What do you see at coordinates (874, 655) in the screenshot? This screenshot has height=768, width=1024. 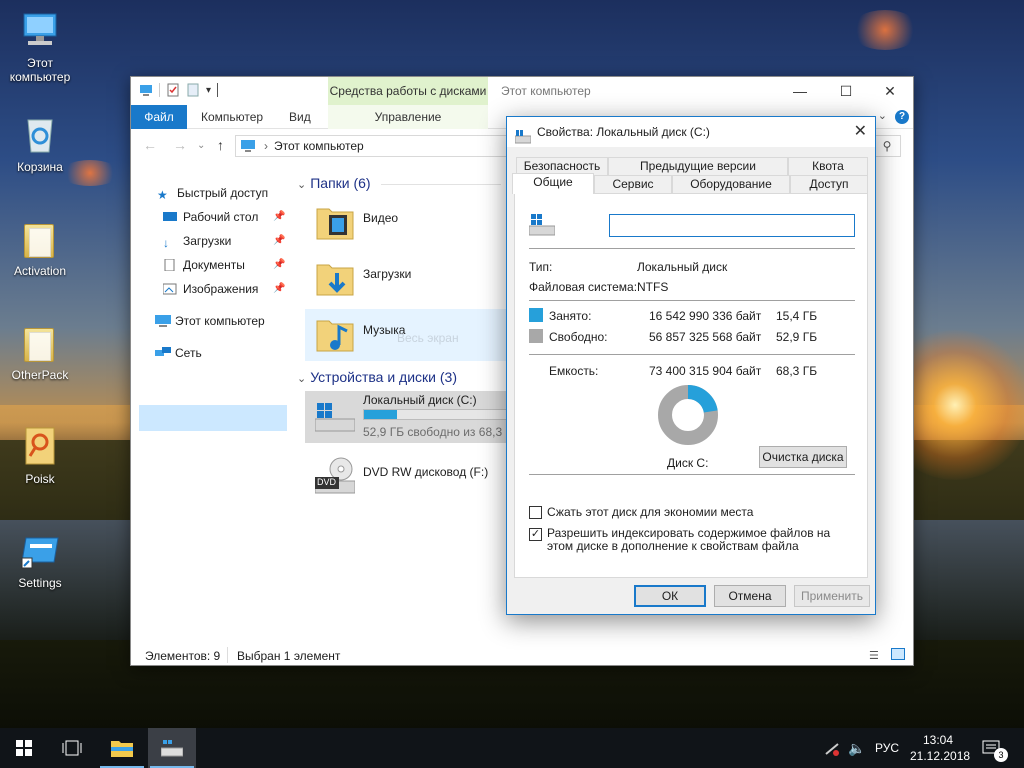 I see `details-view-icon: ☰` at bounding box center [874, 655].